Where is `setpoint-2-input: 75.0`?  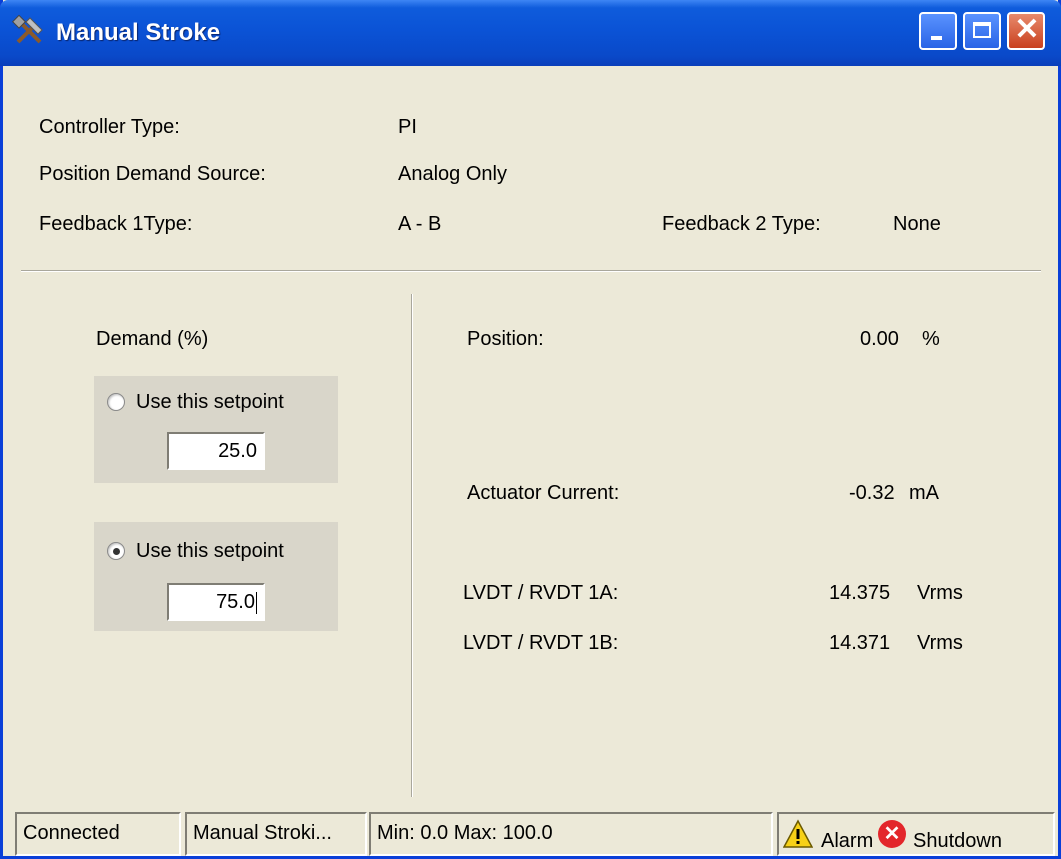
setpoint-2-input: 75.0 is located at coordinates (216, 602).